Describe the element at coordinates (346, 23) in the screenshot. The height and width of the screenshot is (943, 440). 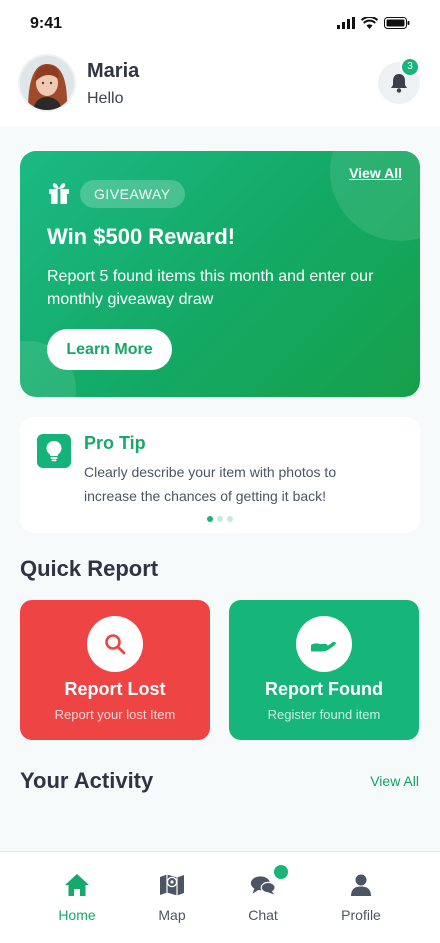
I see `signal-icon` at that location.